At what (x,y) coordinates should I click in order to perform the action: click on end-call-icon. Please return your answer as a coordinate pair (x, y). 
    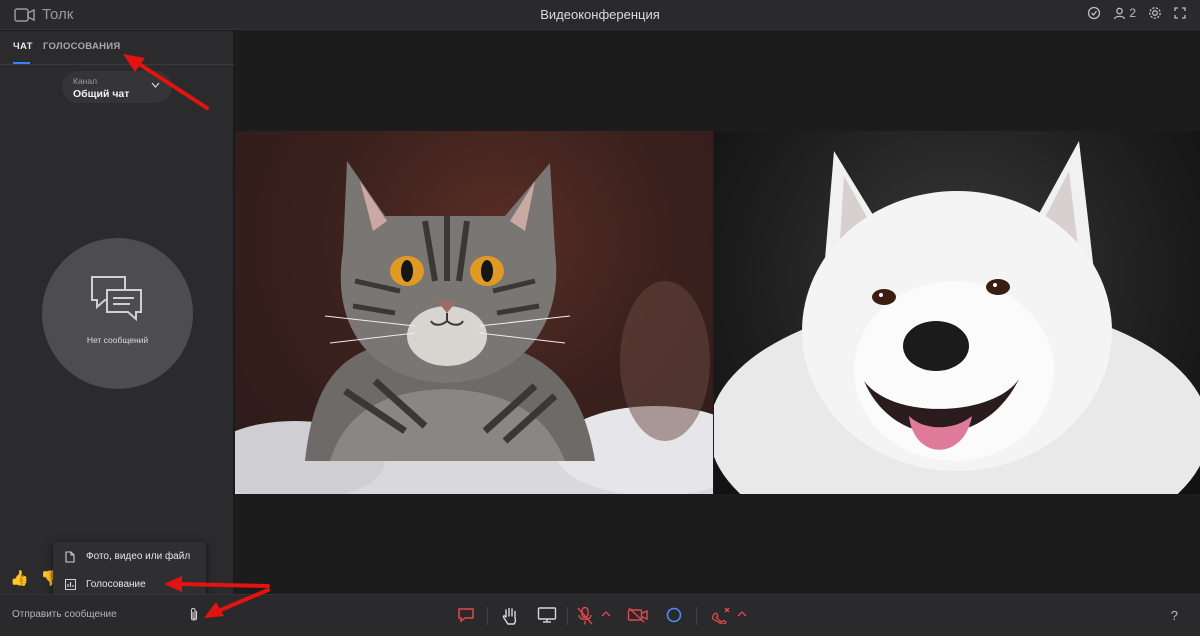
    Looking at the image, I should click on (720, 615).